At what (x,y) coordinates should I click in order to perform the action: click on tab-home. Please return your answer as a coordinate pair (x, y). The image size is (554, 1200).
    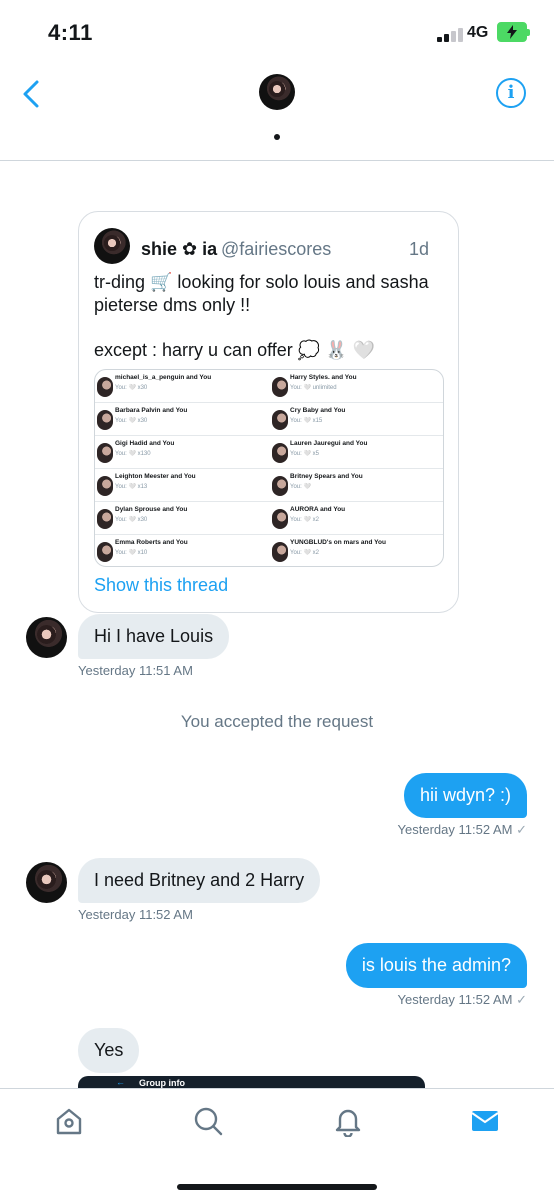
    Looking at the image, I should click on (69, 1121).